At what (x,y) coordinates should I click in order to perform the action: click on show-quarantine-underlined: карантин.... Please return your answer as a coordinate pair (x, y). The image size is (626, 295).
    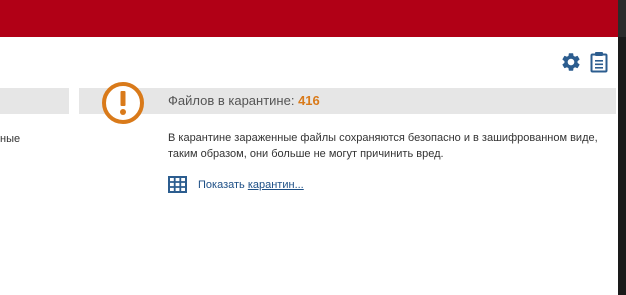
    Looking at the image, I should click on (275, 184).